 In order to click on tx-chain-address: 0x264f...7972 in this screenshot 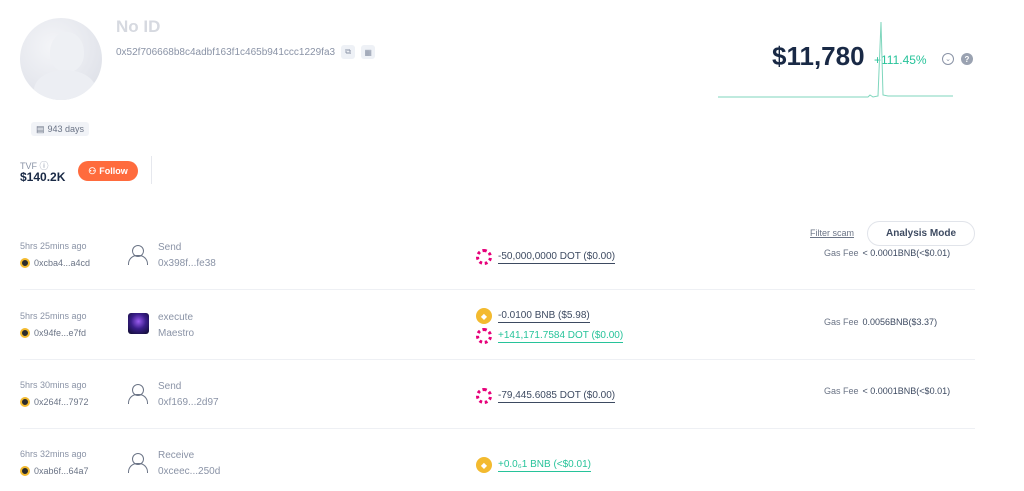, I will do `click(54, 402)`.